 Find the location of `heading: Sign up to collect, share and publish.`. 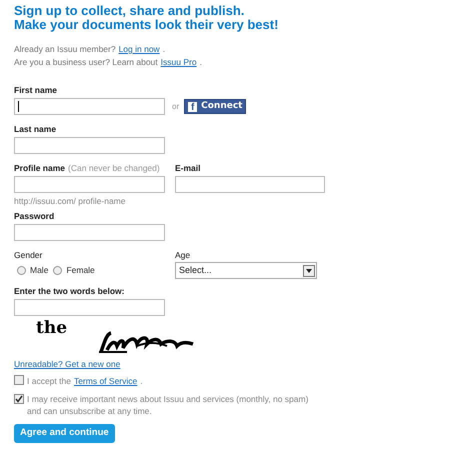

heading: Sign up to collect, share and publish. is located at coordinates (130, 11).